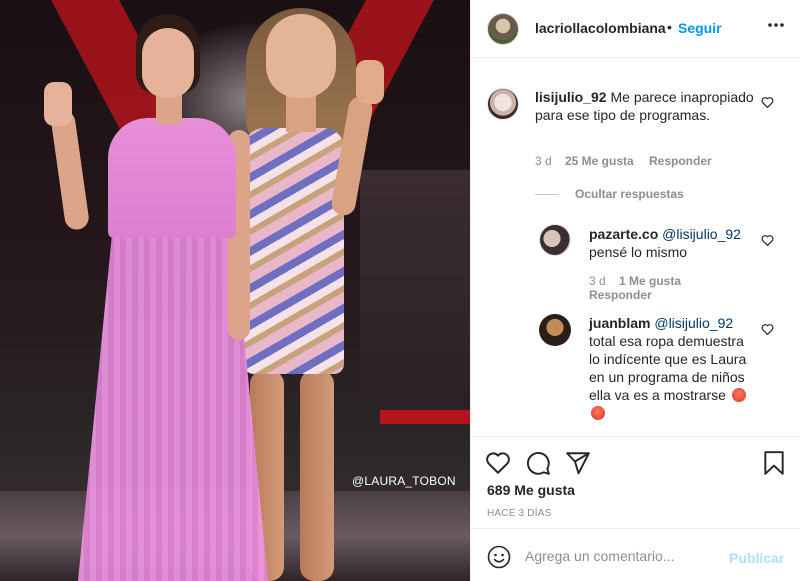 This screenshot has height=581, width=800. What do you see at coordinates (776, 27) in the screenshot?
I see `ellipsis-icon` at bounding box center [776, 27].